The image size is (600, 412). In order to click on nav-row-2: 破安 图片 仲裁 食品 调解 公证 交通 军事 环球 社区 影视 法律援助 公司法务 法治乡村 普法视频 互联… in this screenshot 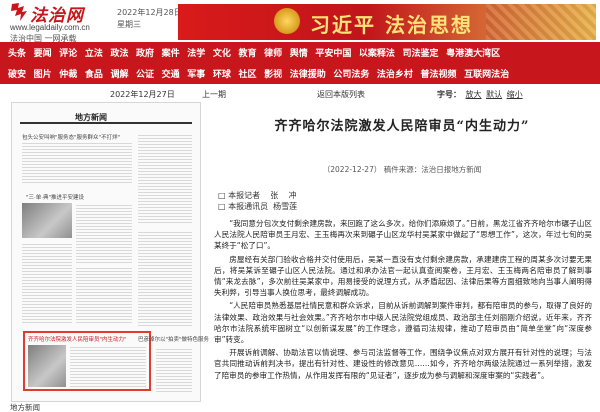, I will do `click(262, 73)`.